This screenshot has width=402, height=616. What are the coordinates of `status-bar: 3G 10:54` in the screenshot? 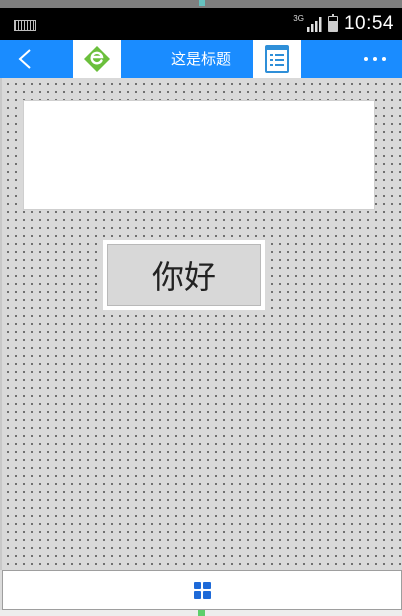 It's located at (201, 24).